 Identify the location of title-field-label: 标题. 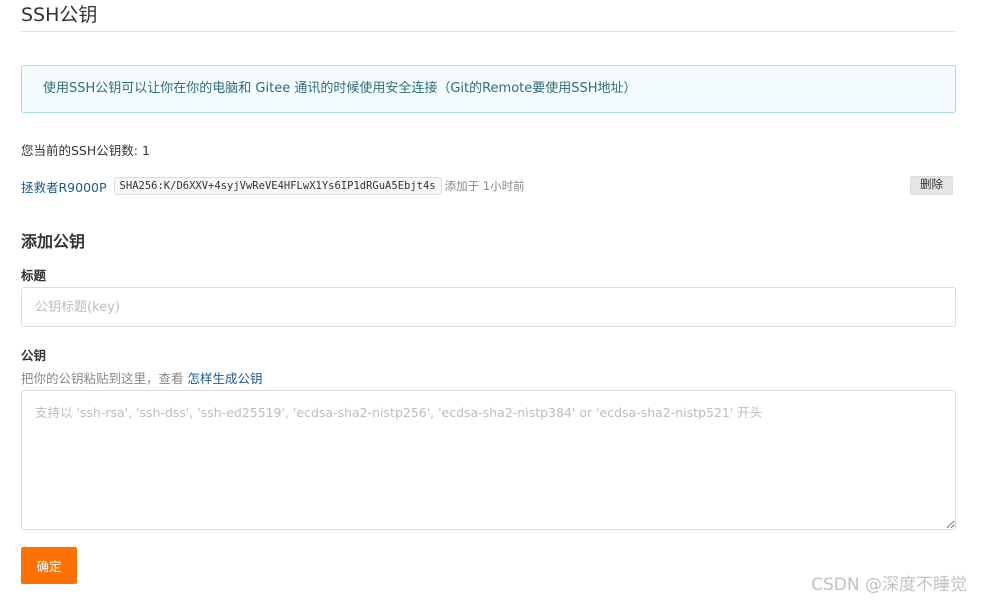
(34, 275).